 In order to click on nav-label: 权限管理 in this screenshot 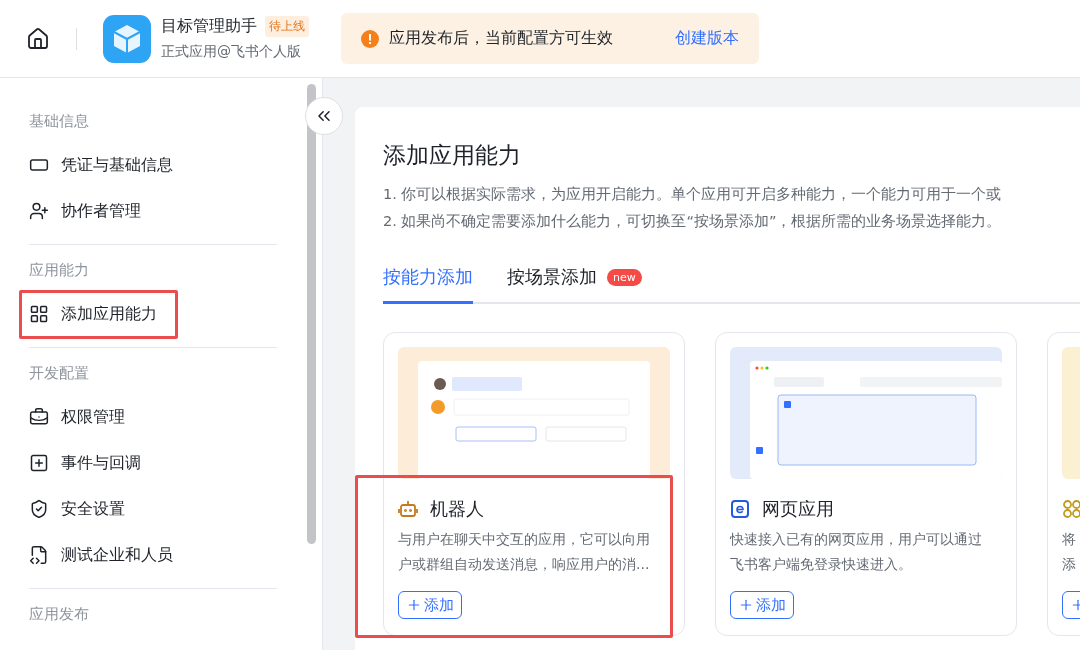, I will do `click(93, 417)`.